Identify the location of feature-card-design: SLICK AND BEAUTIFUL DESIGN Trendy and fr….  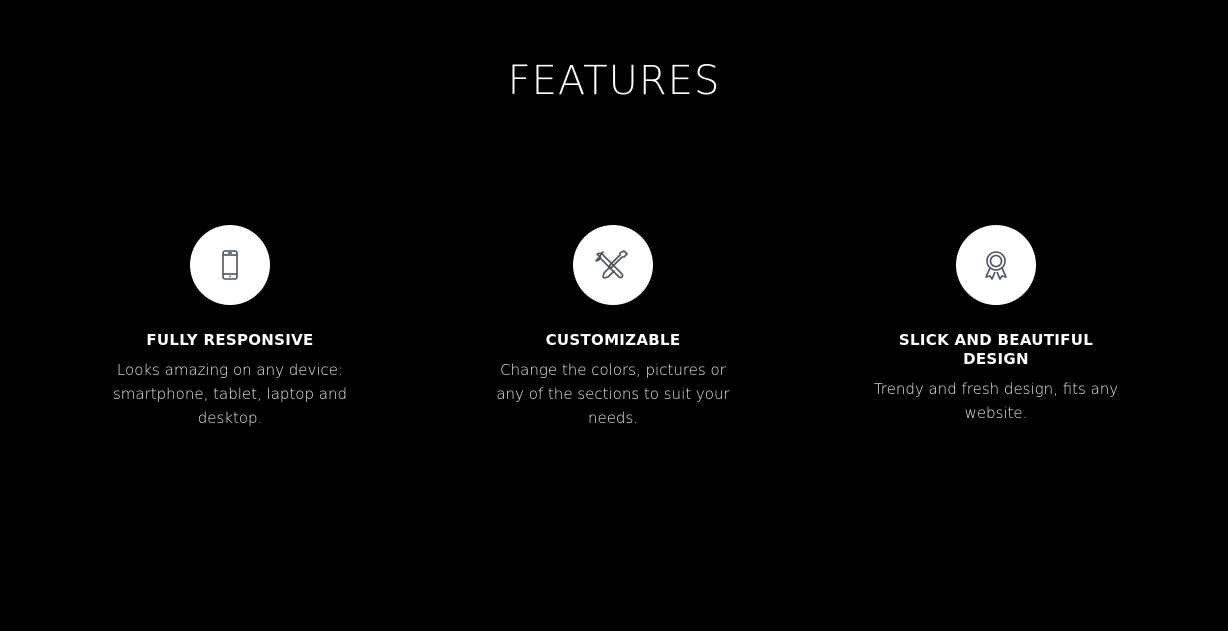
(996, 325).